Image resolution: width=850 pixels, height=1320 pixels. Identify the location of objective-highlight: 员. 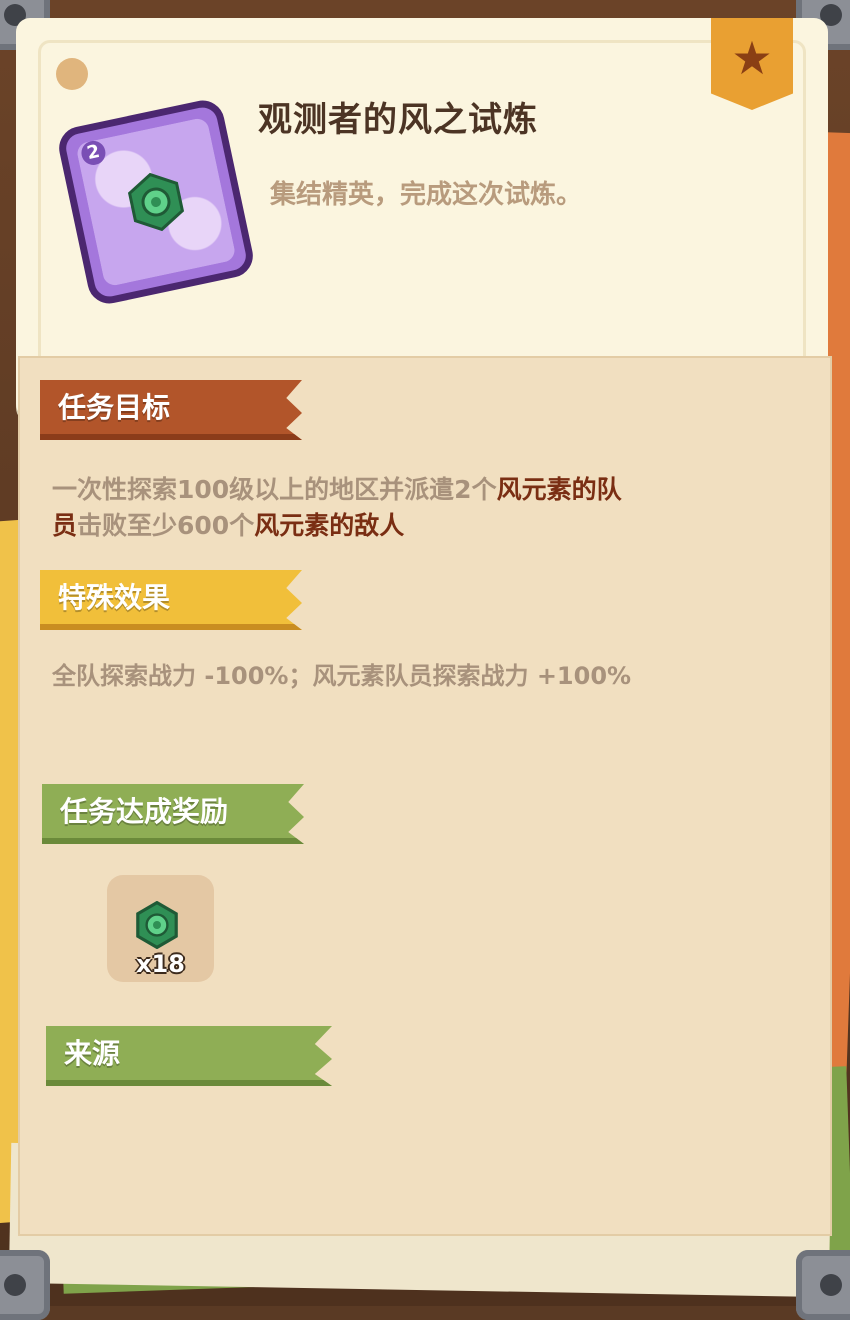
(65, 525).